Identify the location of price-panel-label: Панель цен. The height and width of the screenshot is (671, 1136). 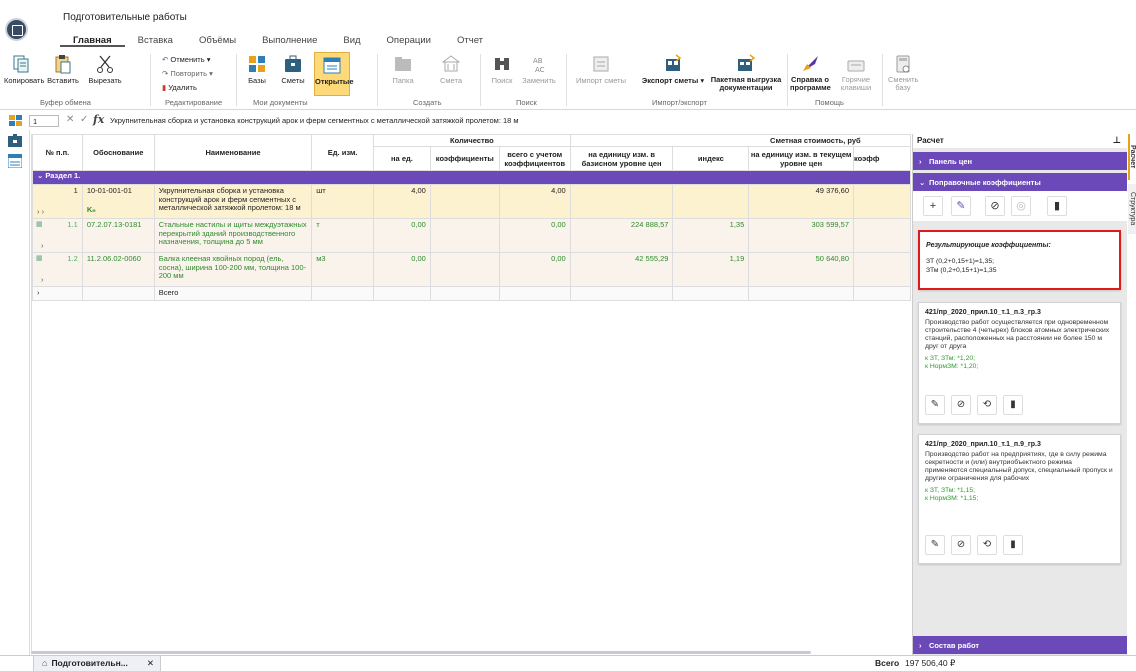
(951, 161).